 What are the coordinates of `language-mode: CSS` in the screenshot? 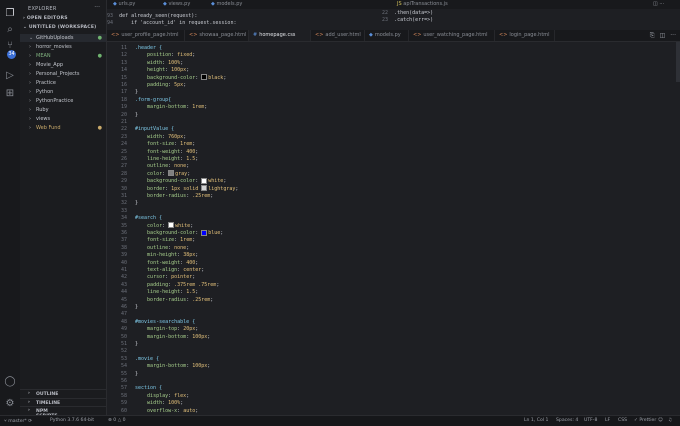 It's located at (622, 420).